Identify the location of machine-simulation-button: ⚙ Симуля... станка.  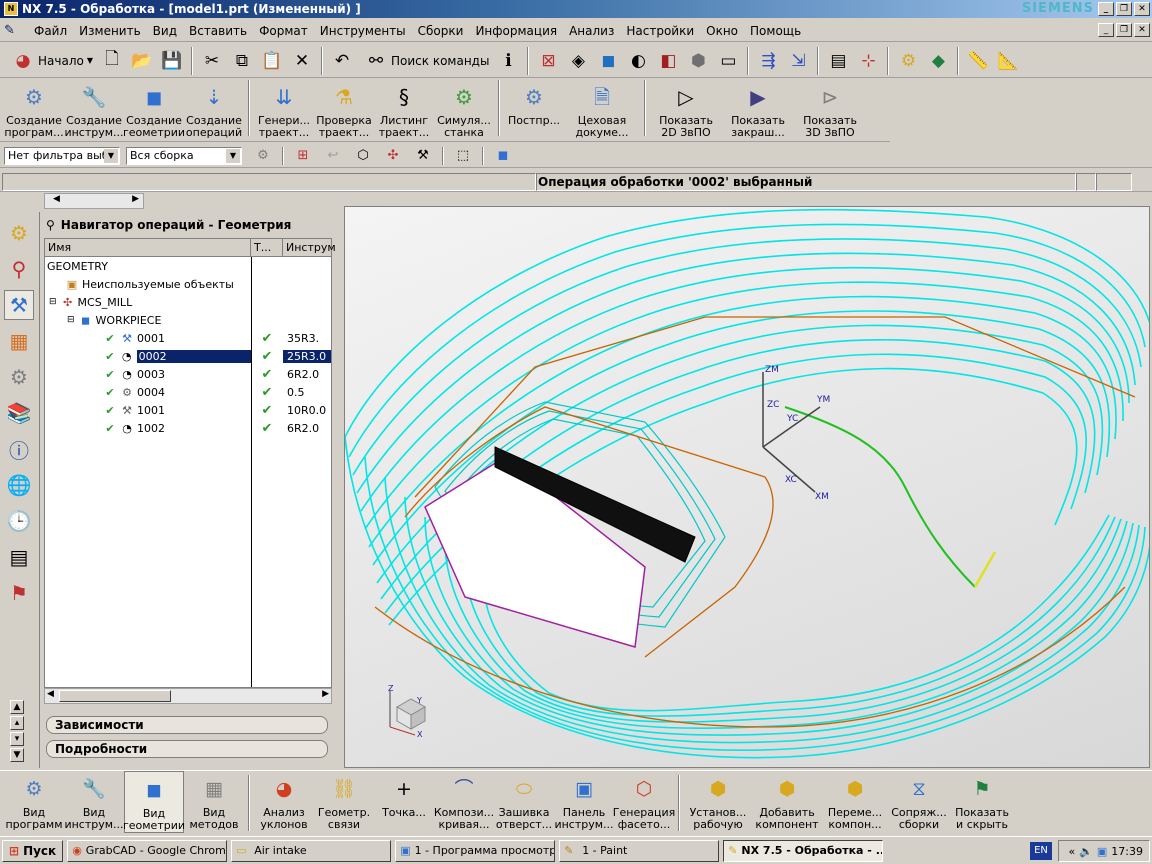
(464, 110).